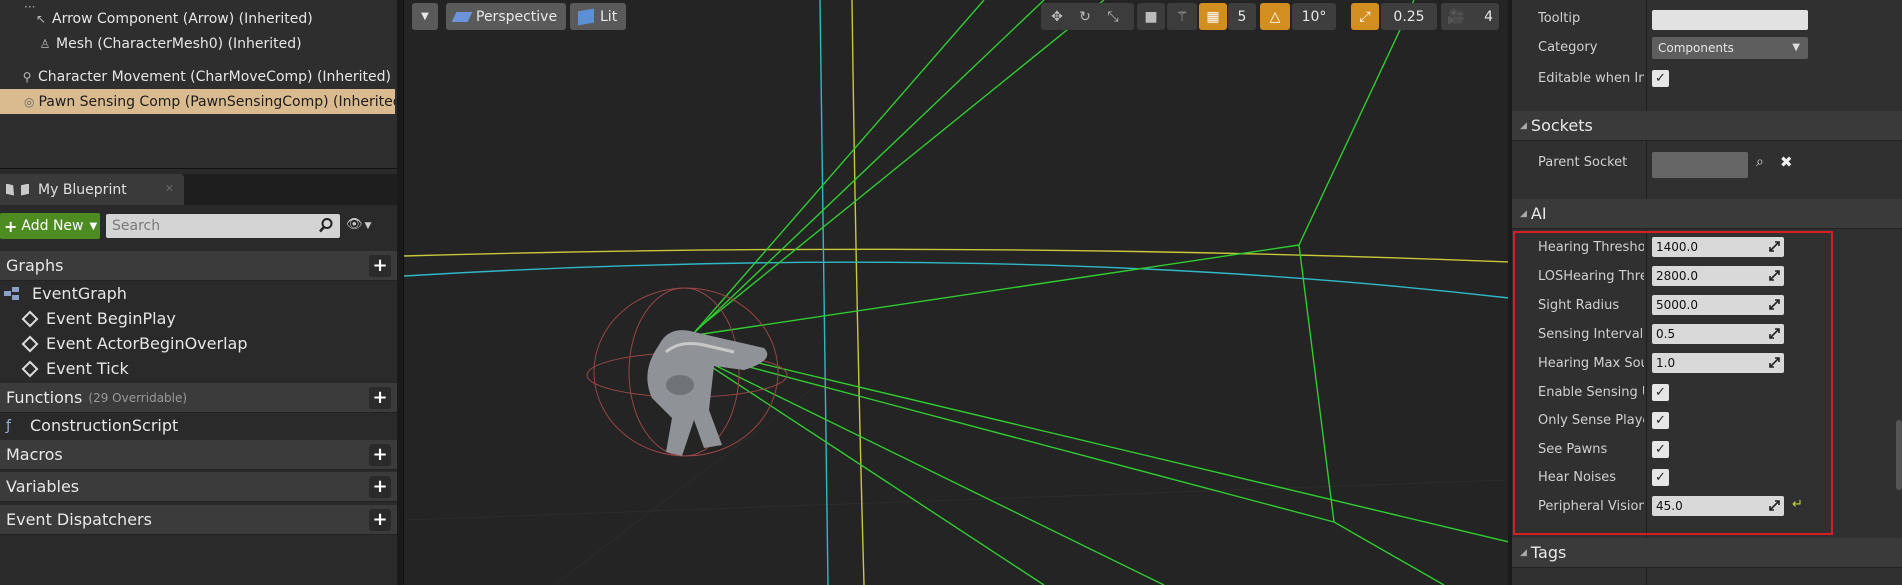 This screenshot has width=1902, height=585. Describe the element at coordinates (326, 225) in the screenshot. I see `search-icon` at that location.